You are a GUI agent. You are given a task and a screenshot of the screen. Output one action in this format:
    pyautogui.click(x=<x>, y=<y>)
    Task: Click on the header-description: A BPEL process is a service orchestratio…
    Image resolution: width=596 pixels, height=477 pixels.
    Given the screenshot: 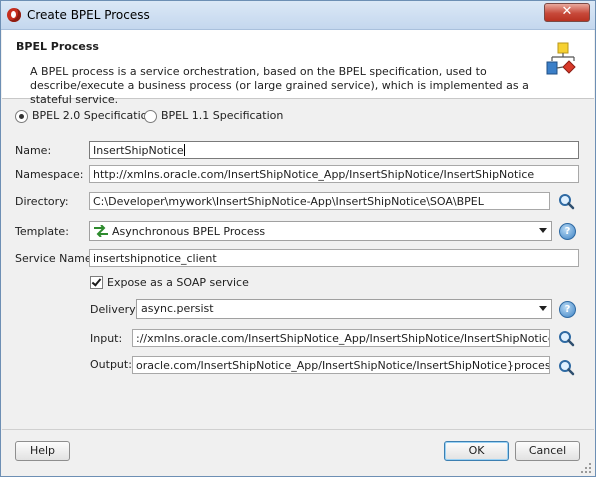 What is the action you would take?
    pyautogui.click(x=279, y=85)
    